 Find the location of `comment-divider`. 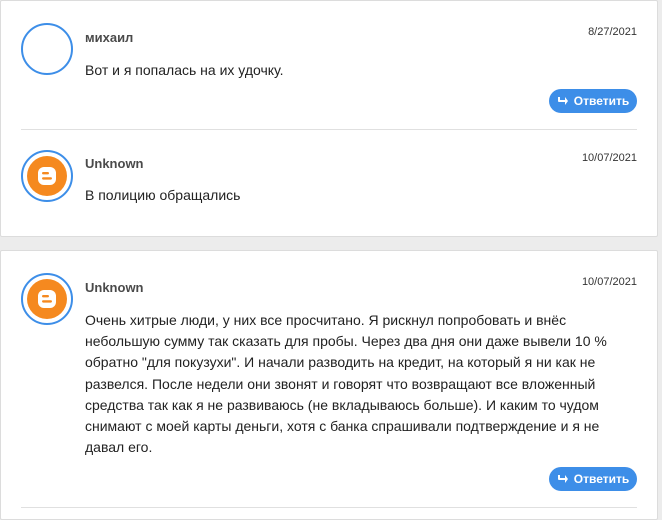

comment-divider is located at coordinates (329, 507).